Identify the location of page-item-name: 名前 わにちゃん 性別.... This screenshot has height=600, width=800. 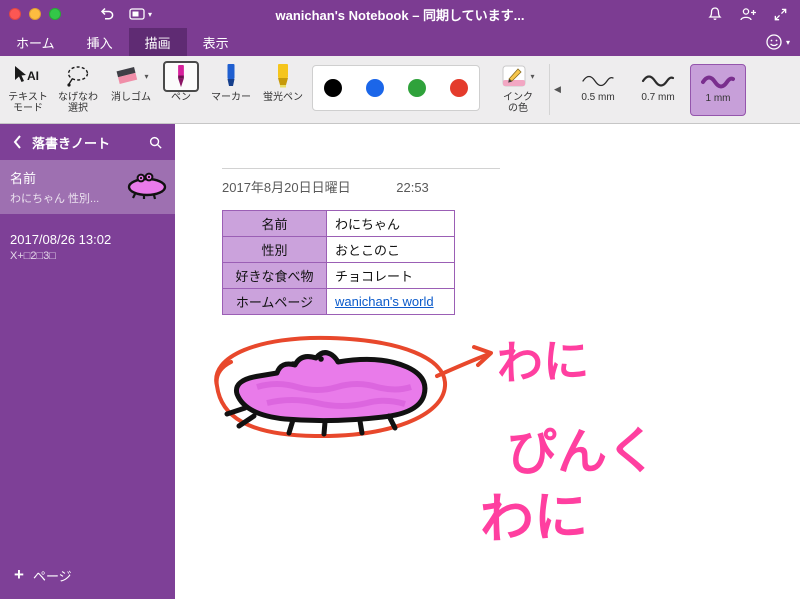
(87, 187).